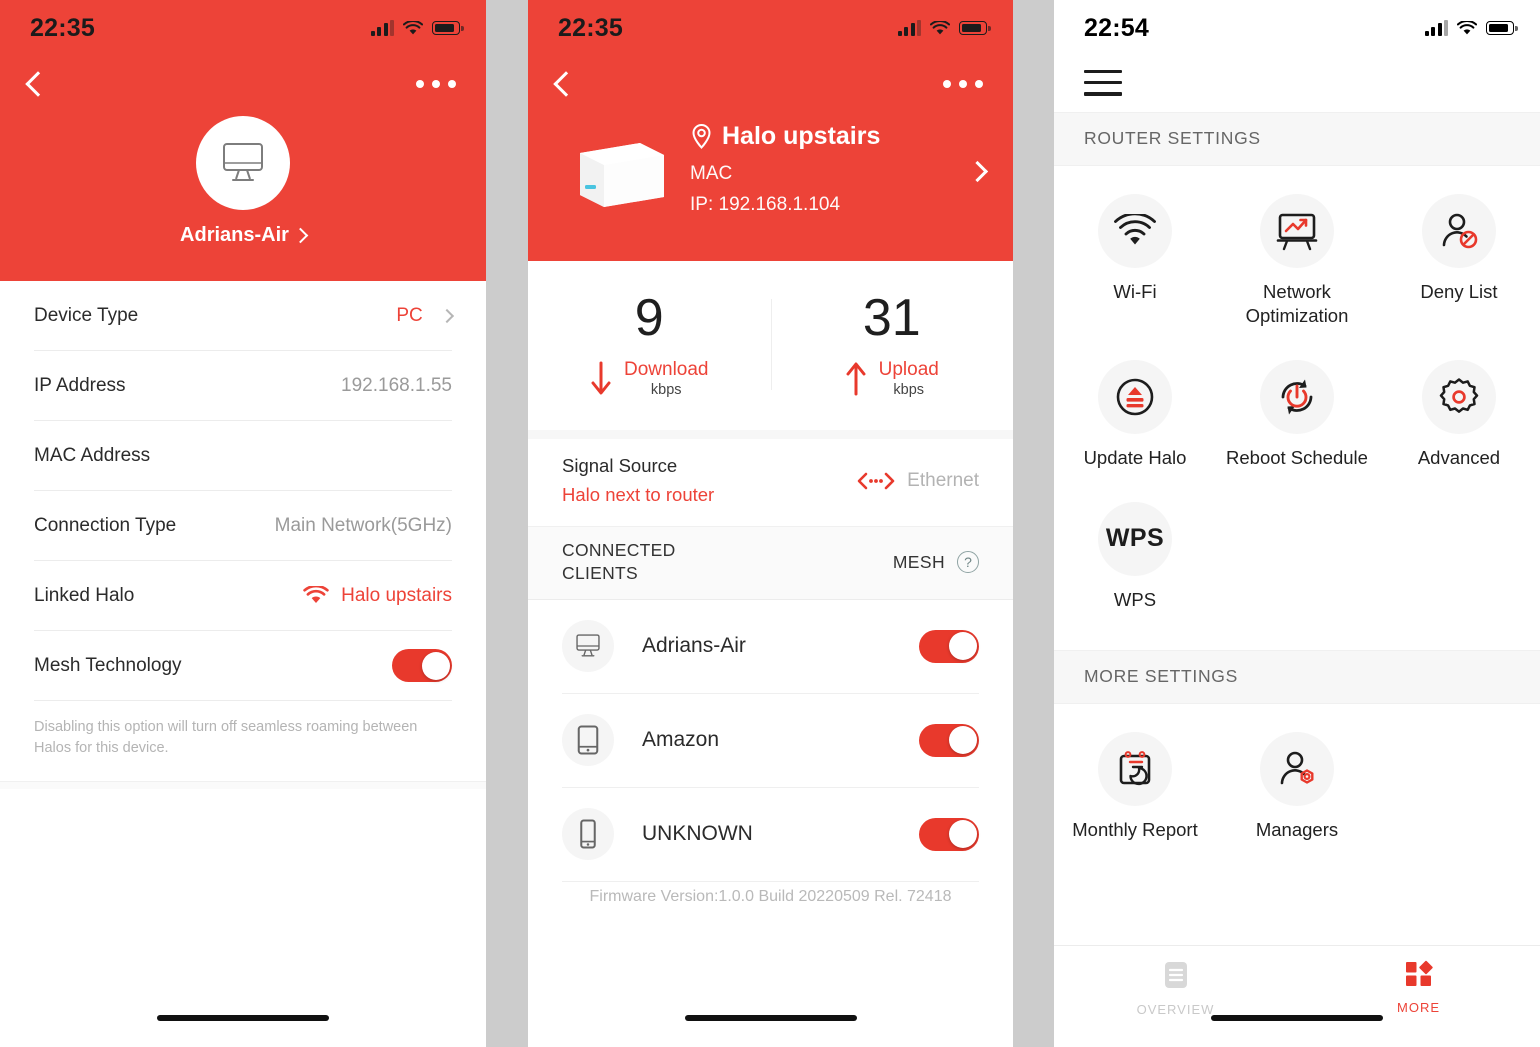 The height and width of the screenshot is (1047, 1540). What do you see at coordinates (711, 173) in the screenshot?
I see `halo-mac: MAC` at bounding box center [711, 173].